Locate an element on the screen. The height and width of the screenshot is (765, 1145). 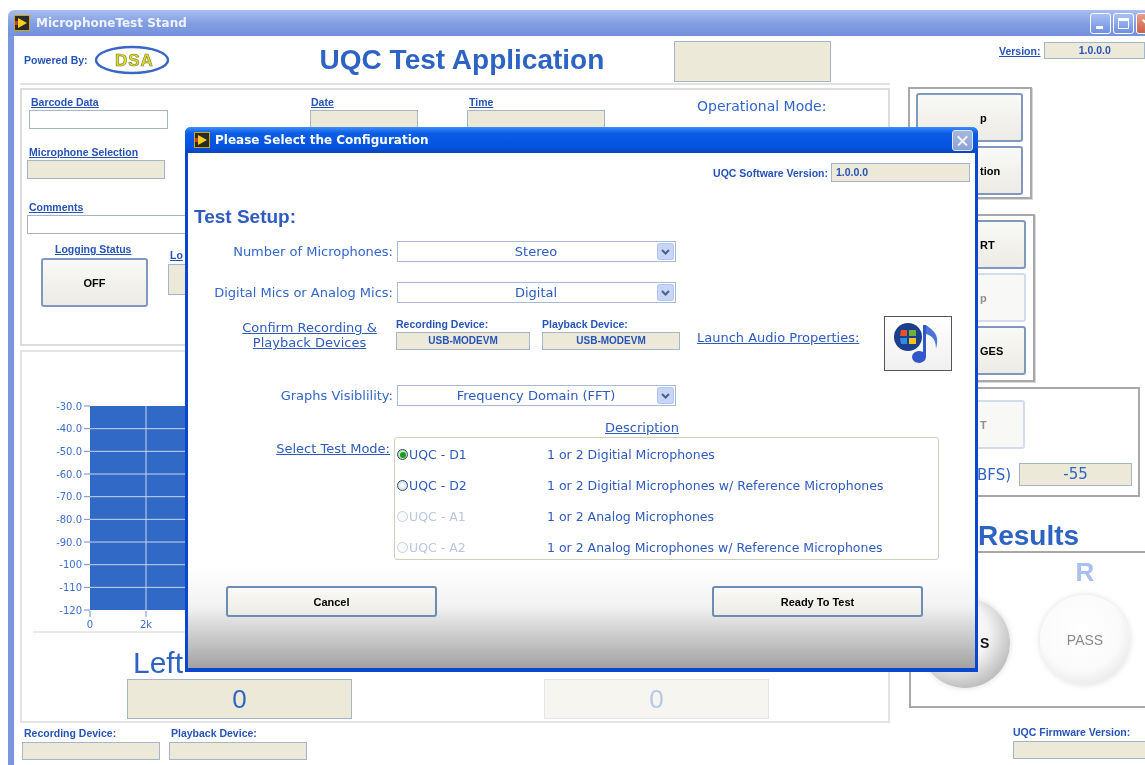
mode-description: 1 or 2 Digitial Microphones w/ Reference Microphones is located at coordinates (715, 485).